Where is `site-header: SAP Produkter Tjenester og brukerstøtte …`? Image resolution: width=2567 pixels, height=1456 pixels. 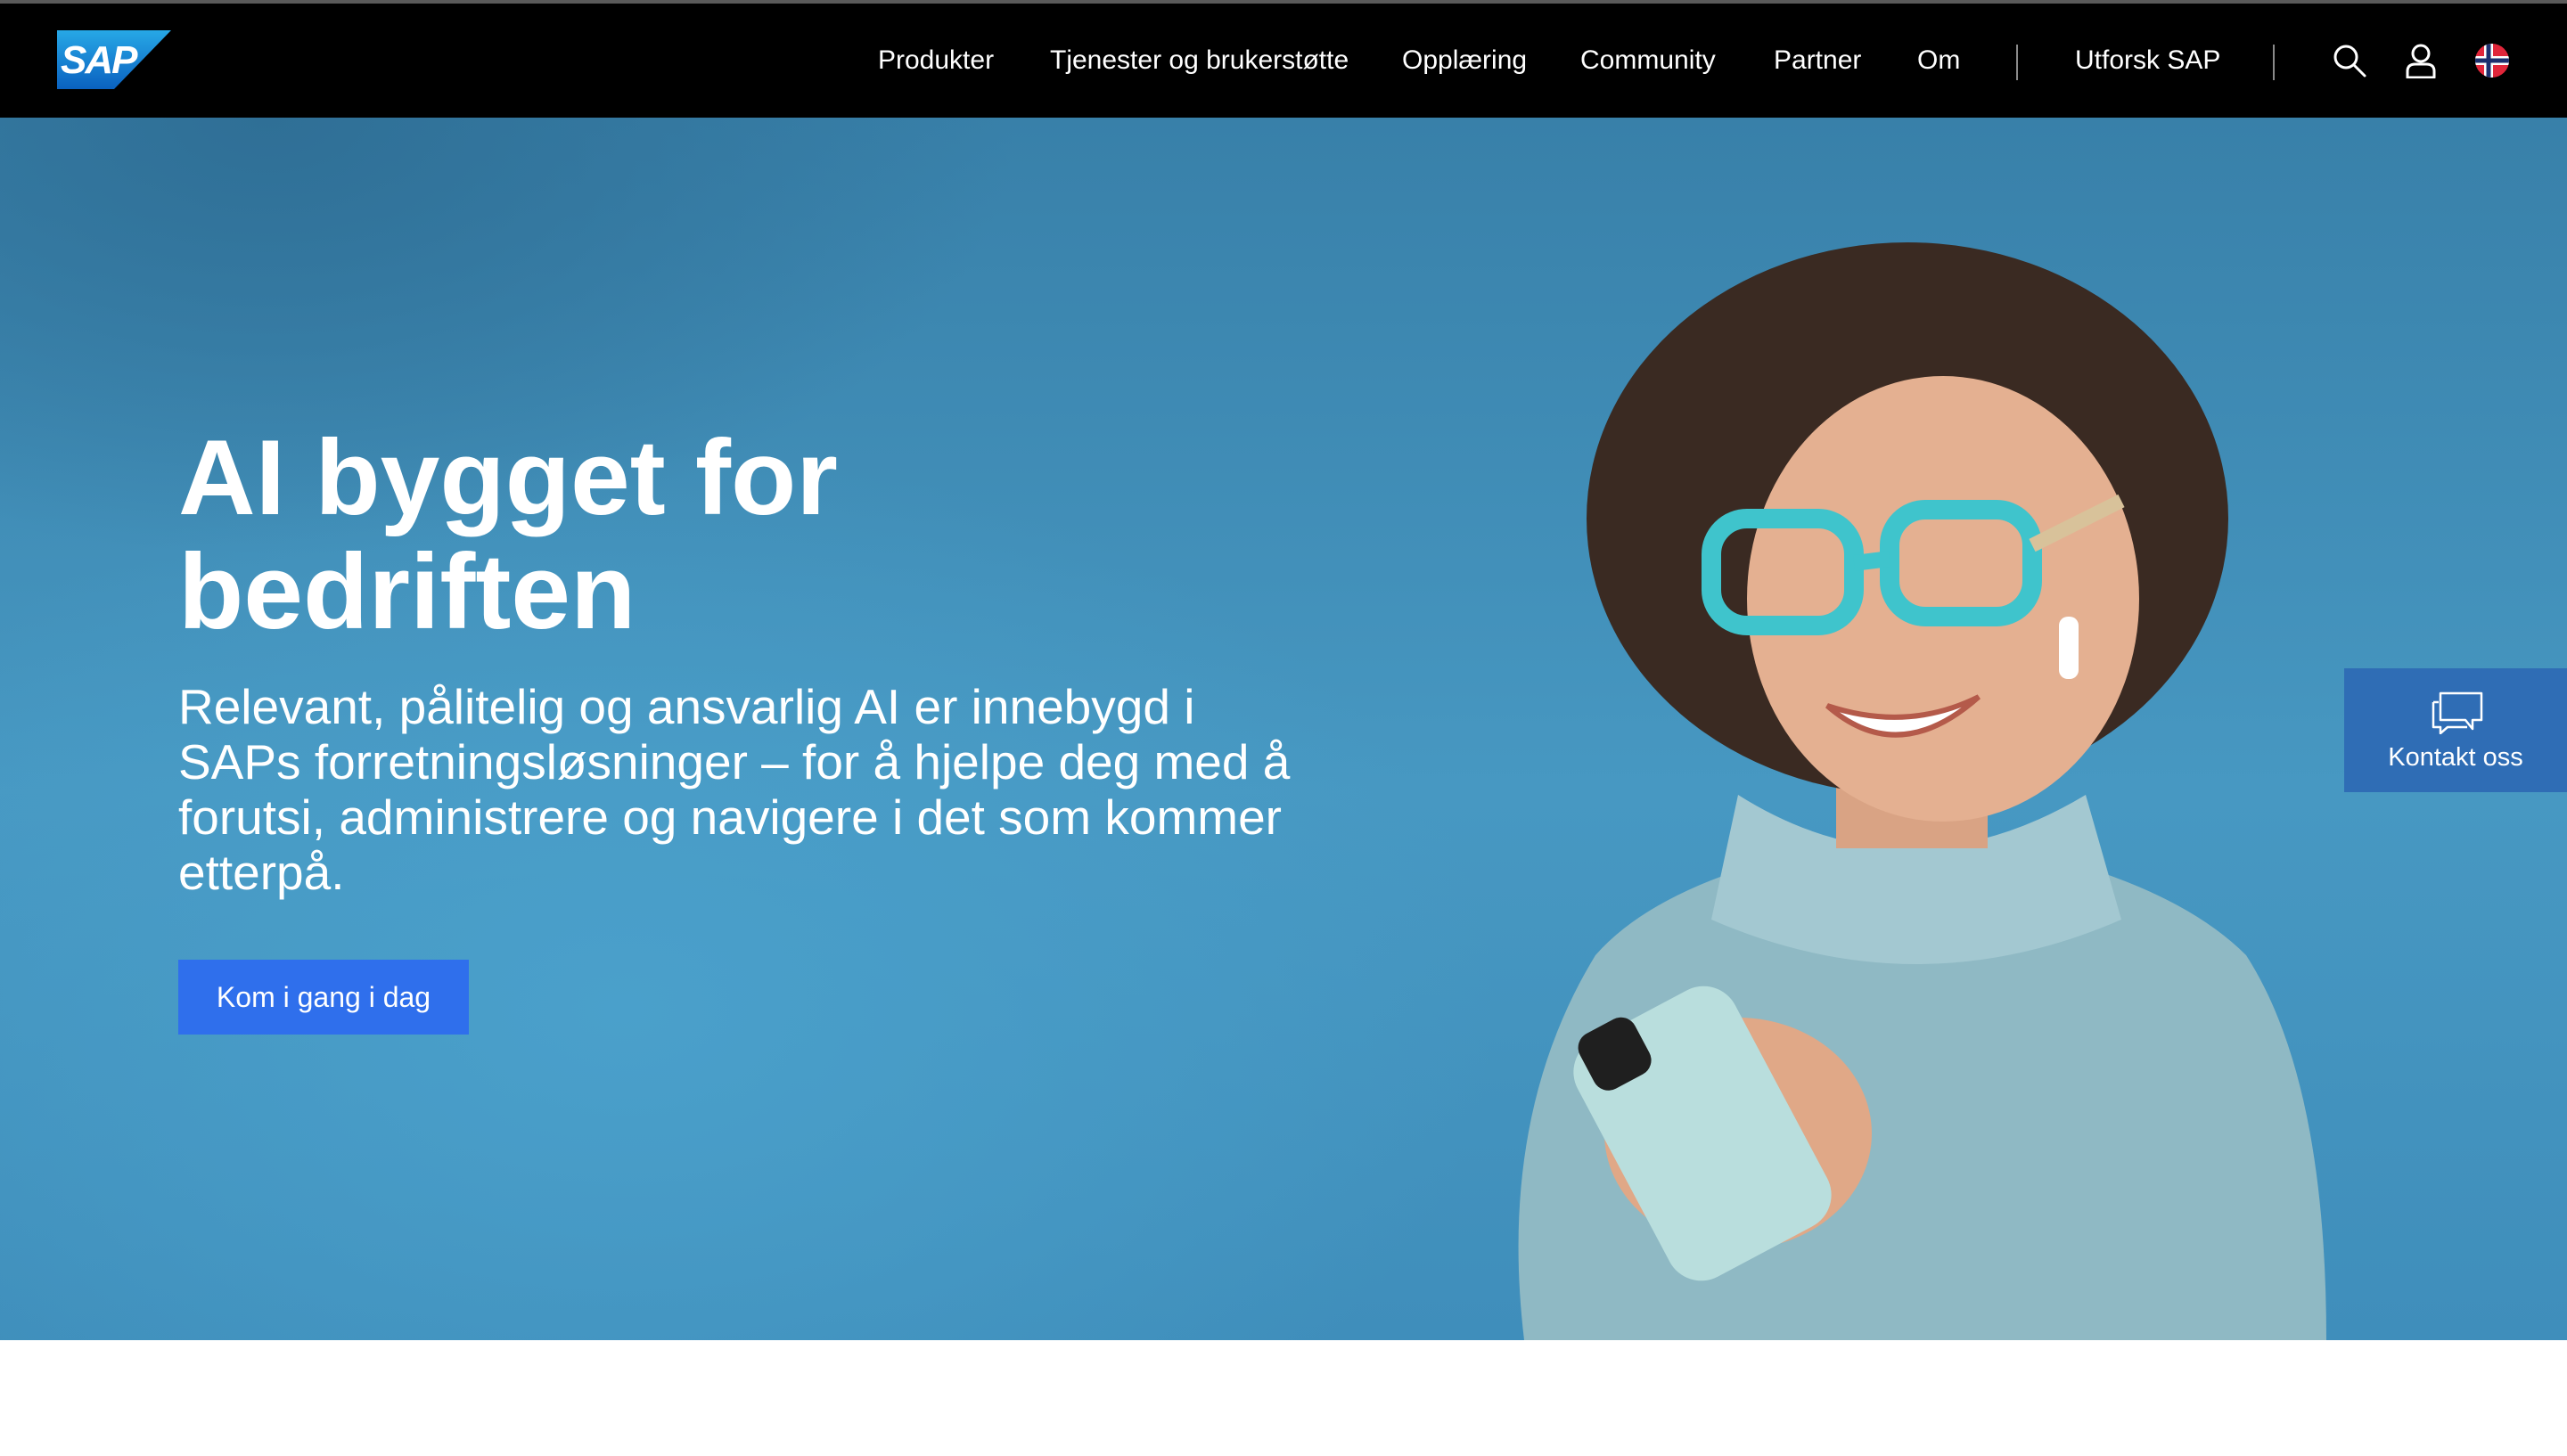
site-header: SAP Produkter Tjenester og brukerstøtte … is located at coordinates (1283, 61).